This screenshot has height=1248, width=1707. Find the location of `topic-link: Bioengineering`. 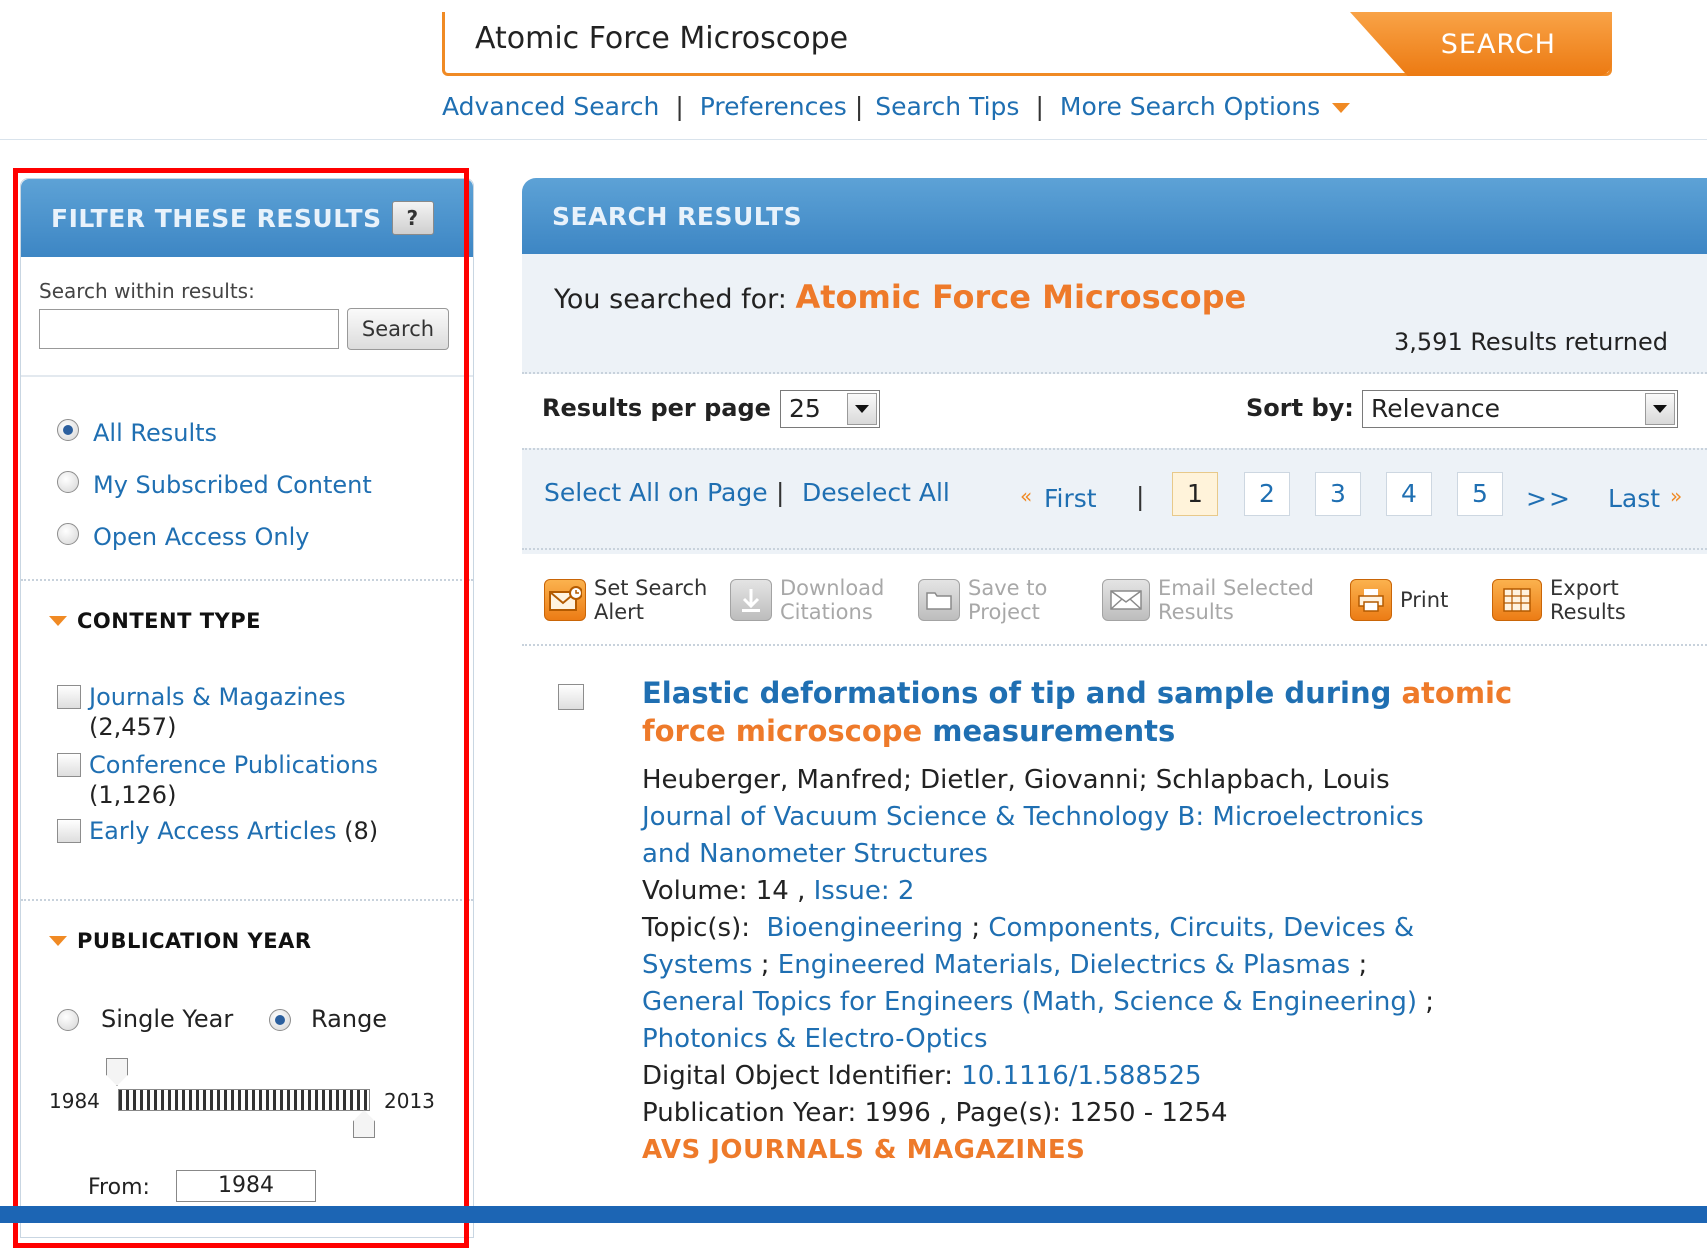

topic-link: Bioengineering is located at coordinates (865, 928).